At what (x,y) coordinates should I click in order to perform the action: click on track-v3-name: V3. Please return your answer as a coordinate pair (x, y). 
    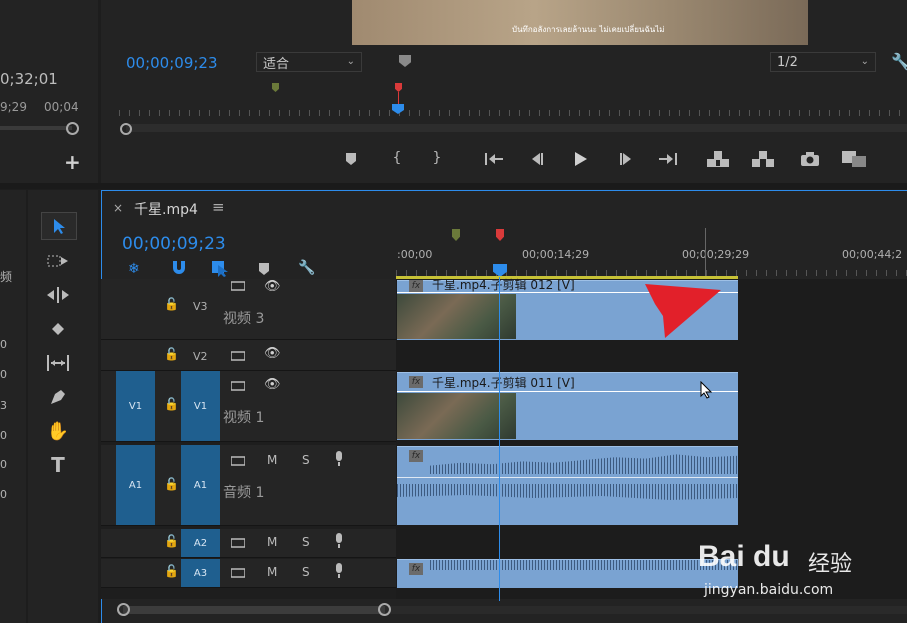
    Looking at the image, I should click on (200, 306).